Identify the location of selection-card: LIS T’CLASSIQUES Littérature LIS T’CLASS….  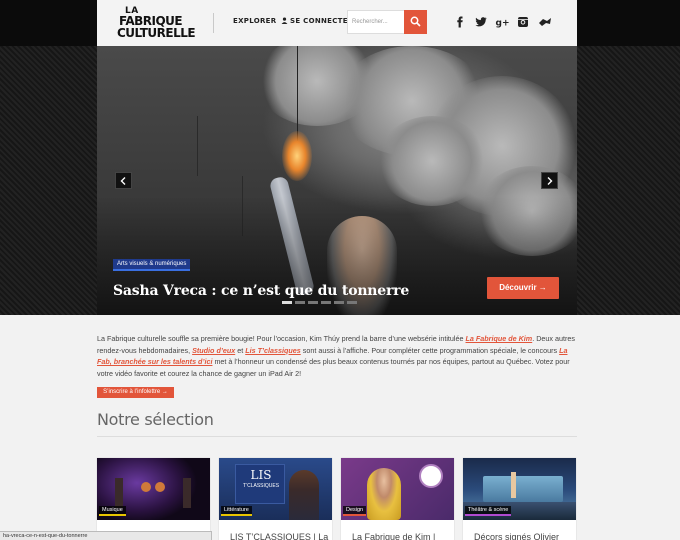
(275, 499).